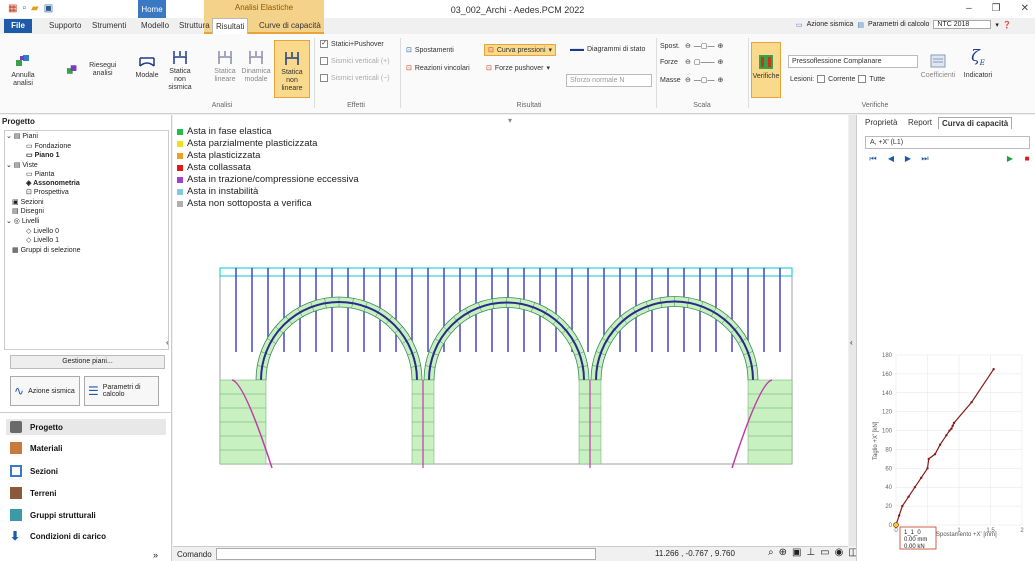  I want to click on tree-item-gruppi: ▦ Gruppi di selezione, so click(46, 250).